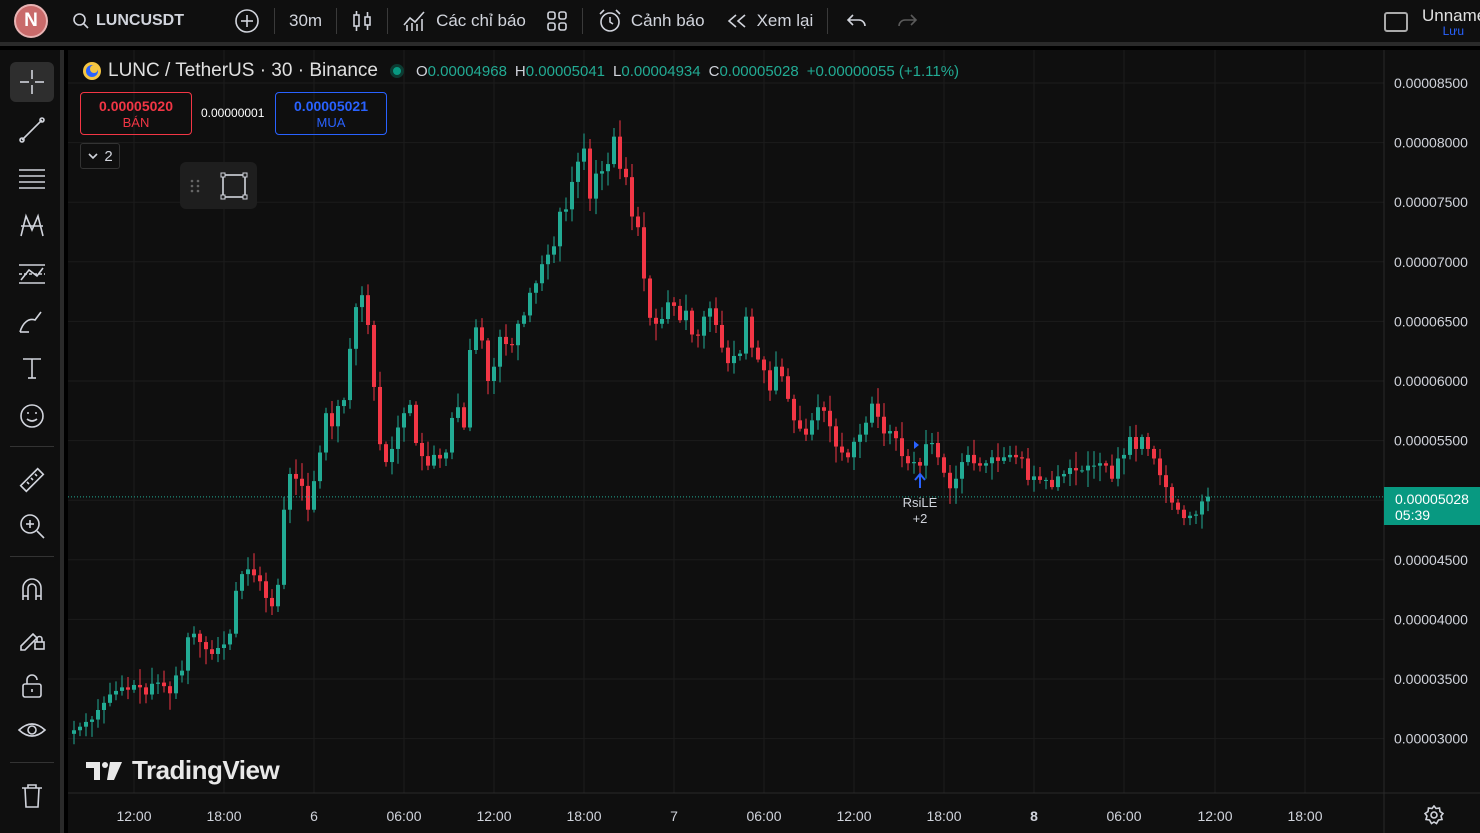 The width and height of the screenshot is (1480, 833). What do you see at coordinates (100, 156) in the screenshot?
I see `indicators-toggle: 2` at bounding box center [100, 156].